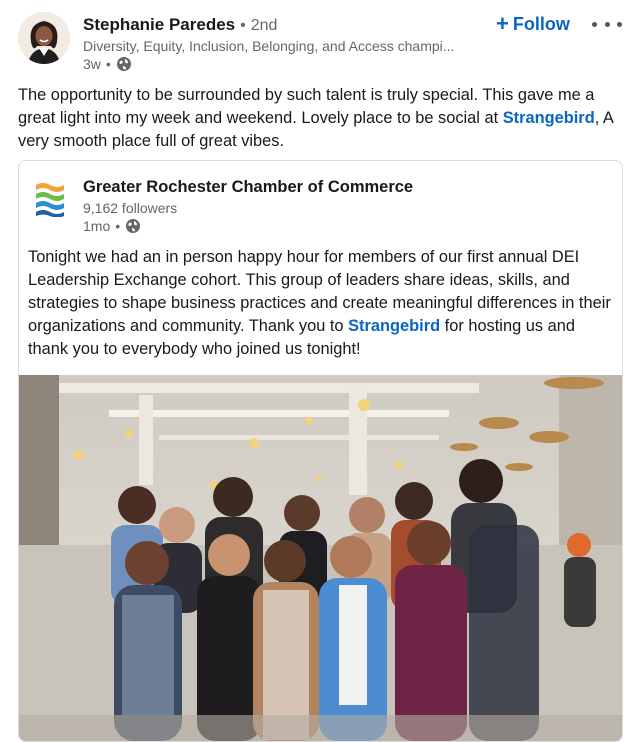 The height and width of the screenshot is (742, 640). Describe the element at coordinates (92, 64) in the screenshot. I see `post-time: 3w` at that location.